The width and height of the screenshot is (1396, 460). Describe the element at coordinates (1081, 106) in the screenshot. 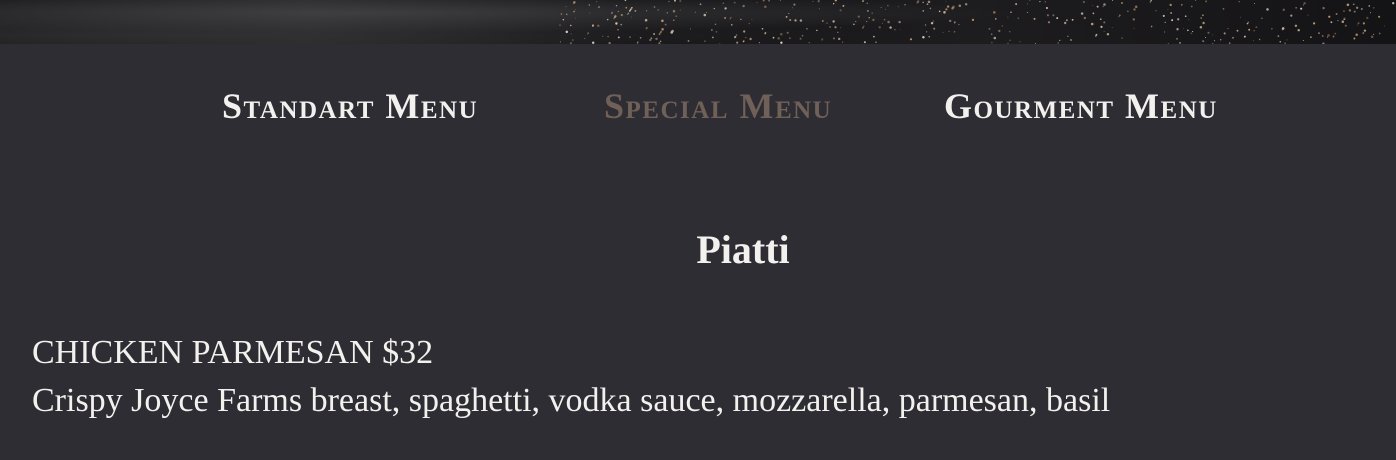

I see `tab-gourment-menu: Gourment Menu` at that location.